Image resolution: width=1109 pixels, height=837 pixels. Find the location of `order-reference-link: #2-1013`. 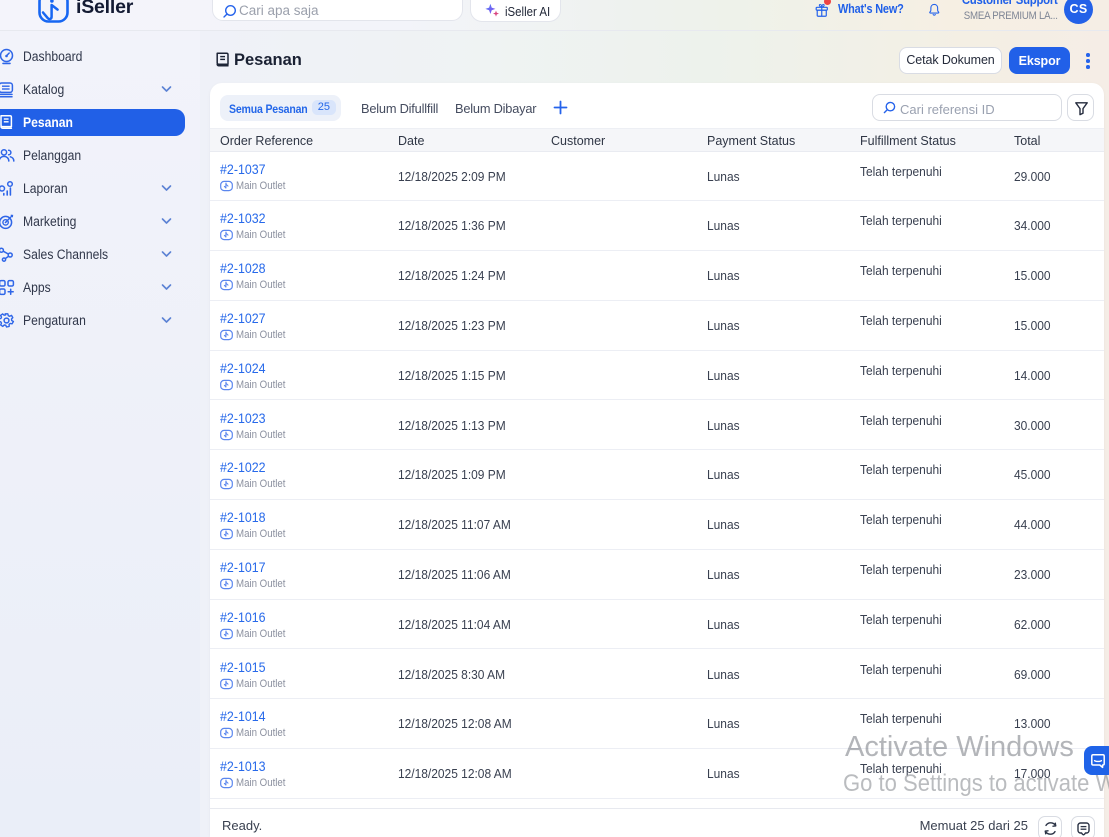

order-reference-link: #2-1013 is located at coordinates (243, 766).